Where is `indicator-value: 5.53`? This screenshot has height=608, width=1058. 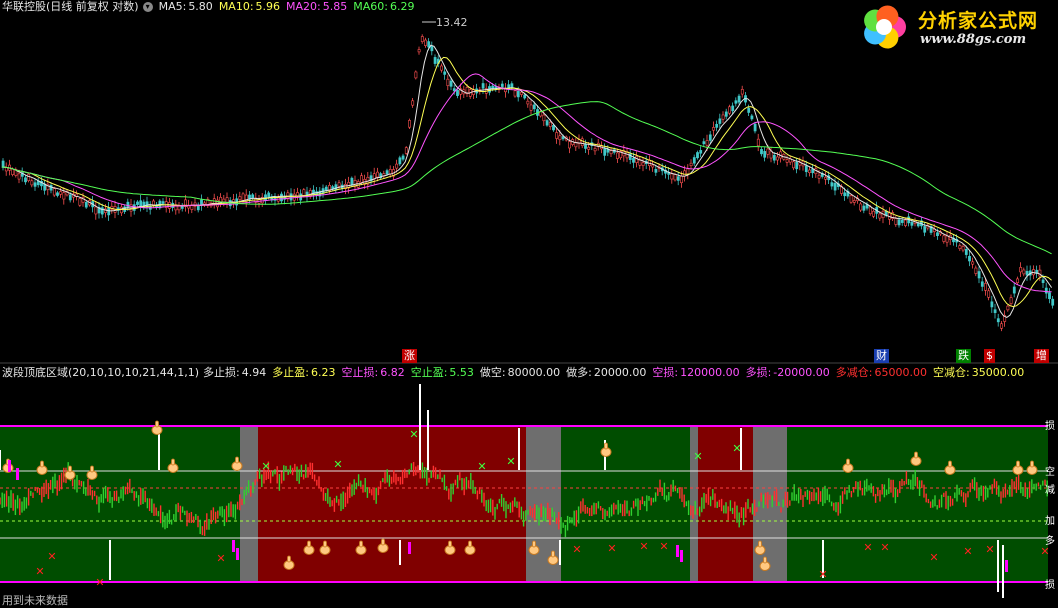 indicator-value: 5.53 is located at coordinates (461, 372).